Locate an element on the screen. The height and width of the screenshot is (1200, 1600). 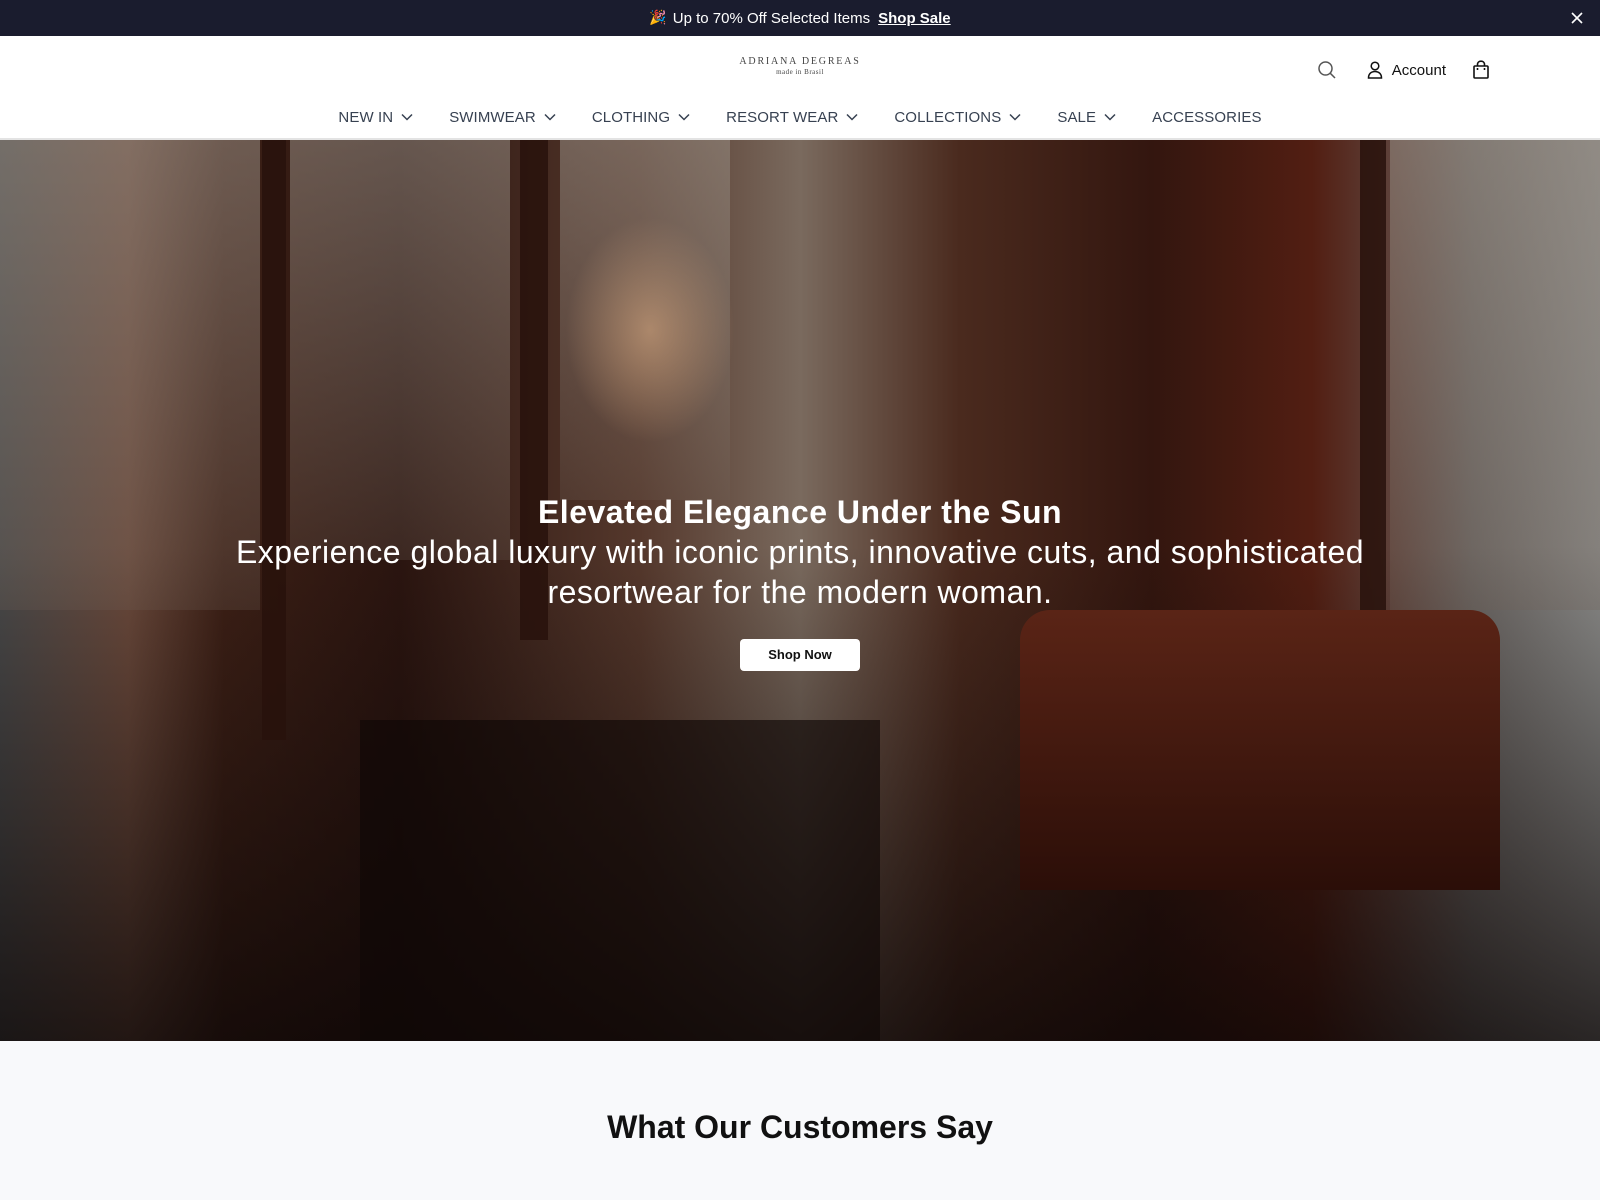
search-icon is located at coordinates (1327, 70).